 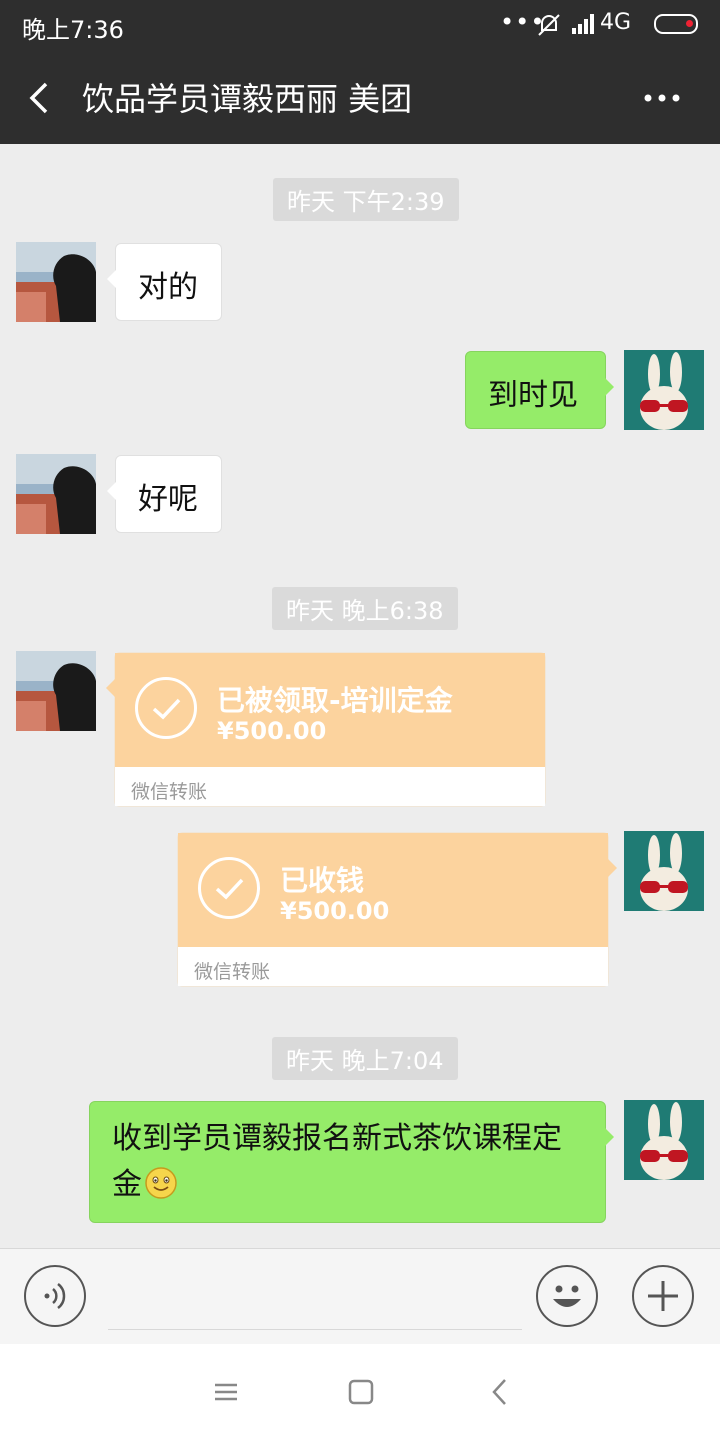 I want to click on menu-icon, so click(x=226, y=1392).